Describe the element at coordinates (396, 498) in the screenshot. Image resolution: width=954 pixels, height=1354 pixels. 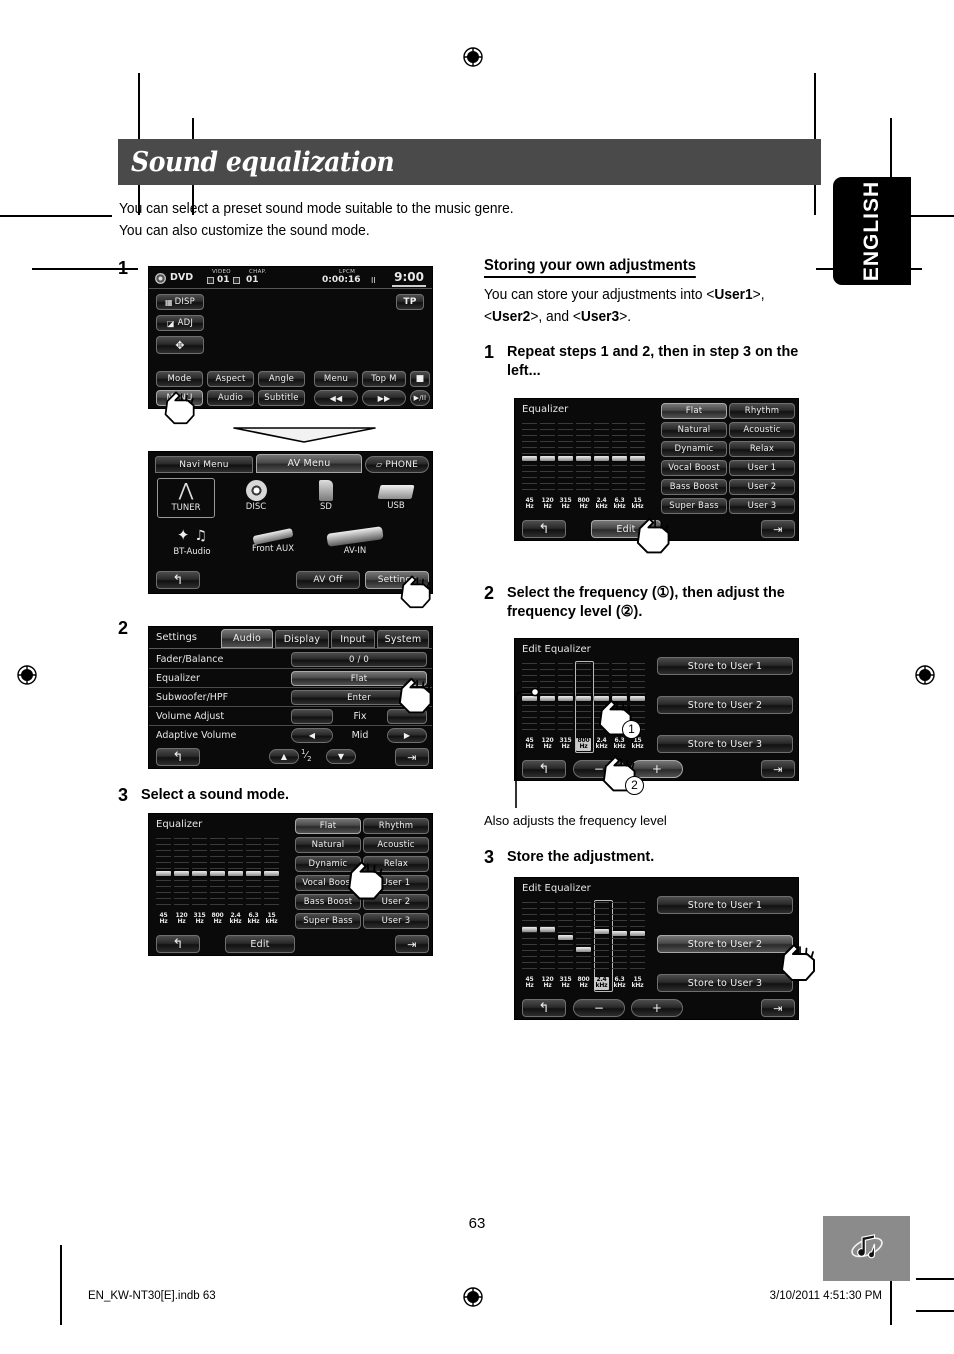
I see `source-usb: USB` at that location.